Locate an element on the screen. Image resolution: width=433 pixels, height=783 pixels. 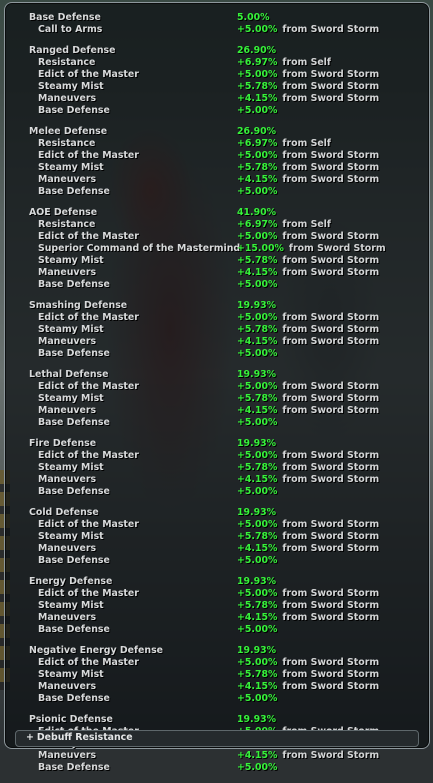
attribute-row: Psionic Defense 19.93% is located at coordinates (220, 720).